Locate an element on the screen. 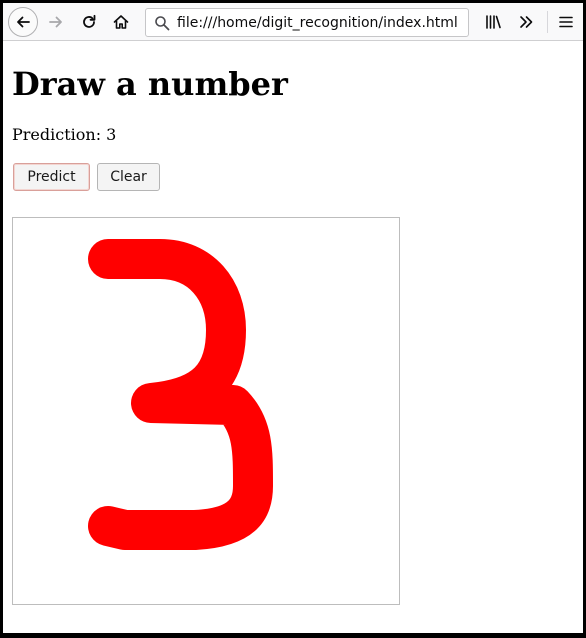 The image size is (586, 638). library-icon is located at coordinates (493, 22).